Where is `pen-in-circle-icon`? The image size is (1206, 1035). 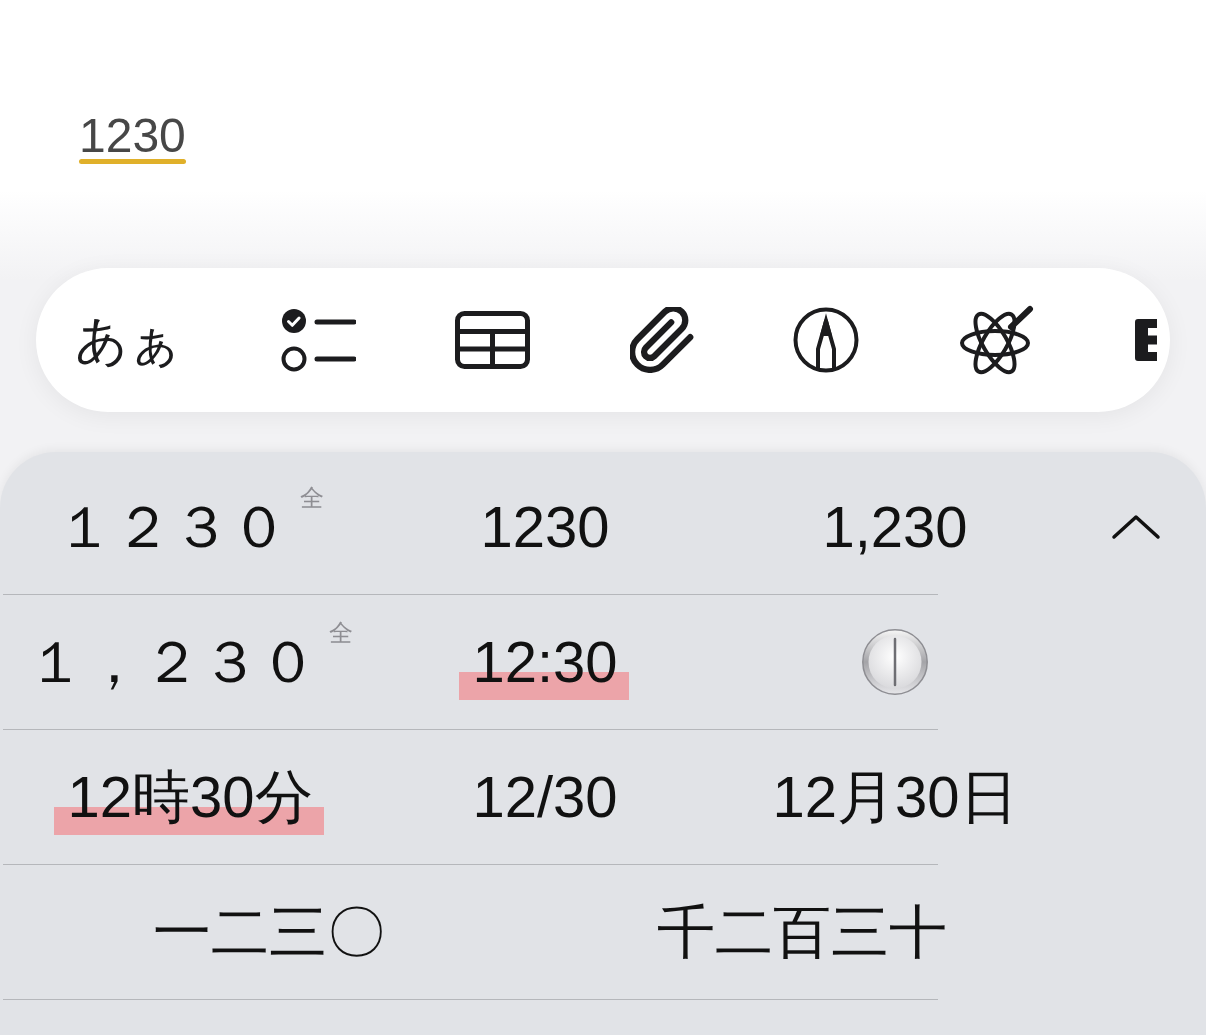 pen-in-circle-icon is located at coordinates (826, 340).